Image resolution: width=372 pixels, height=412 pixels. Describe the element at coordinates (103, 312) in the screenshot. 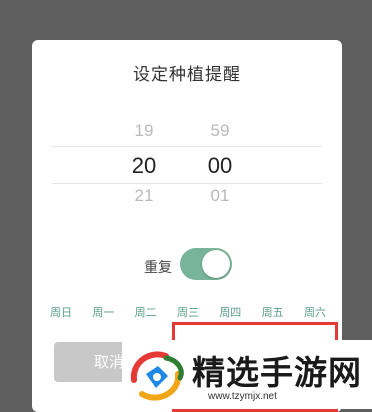

I see `weekday-mon: 周一` at that location.